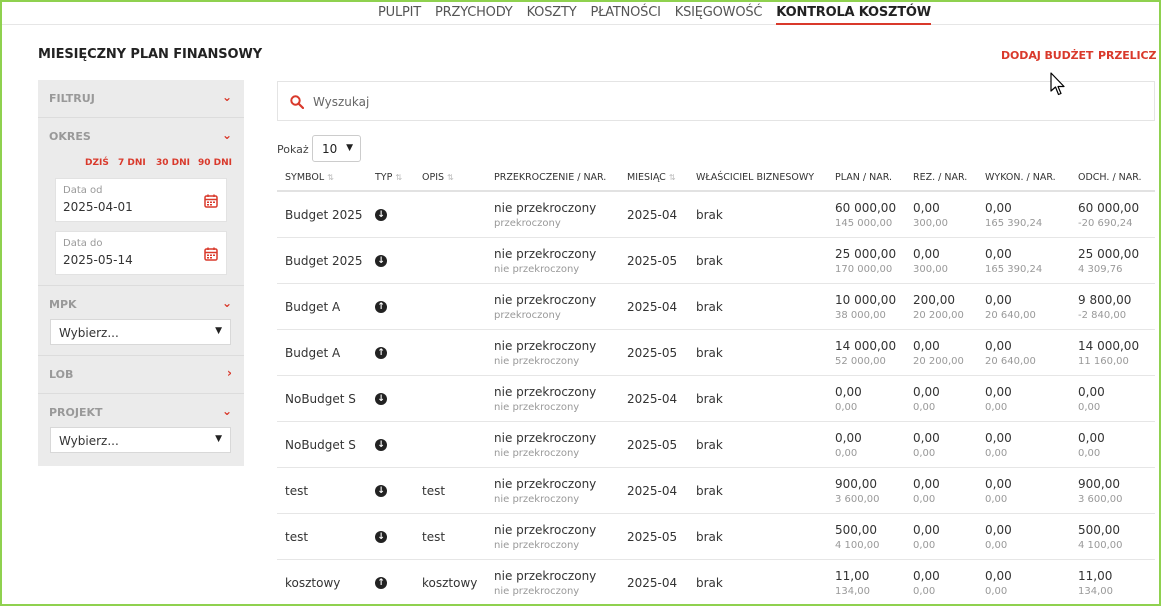  Describe the element at coordinates (719, 15) in the screenshot. I see `nav-item-ksiegowosc: KSIĘGOWOŚĆ` at that location.